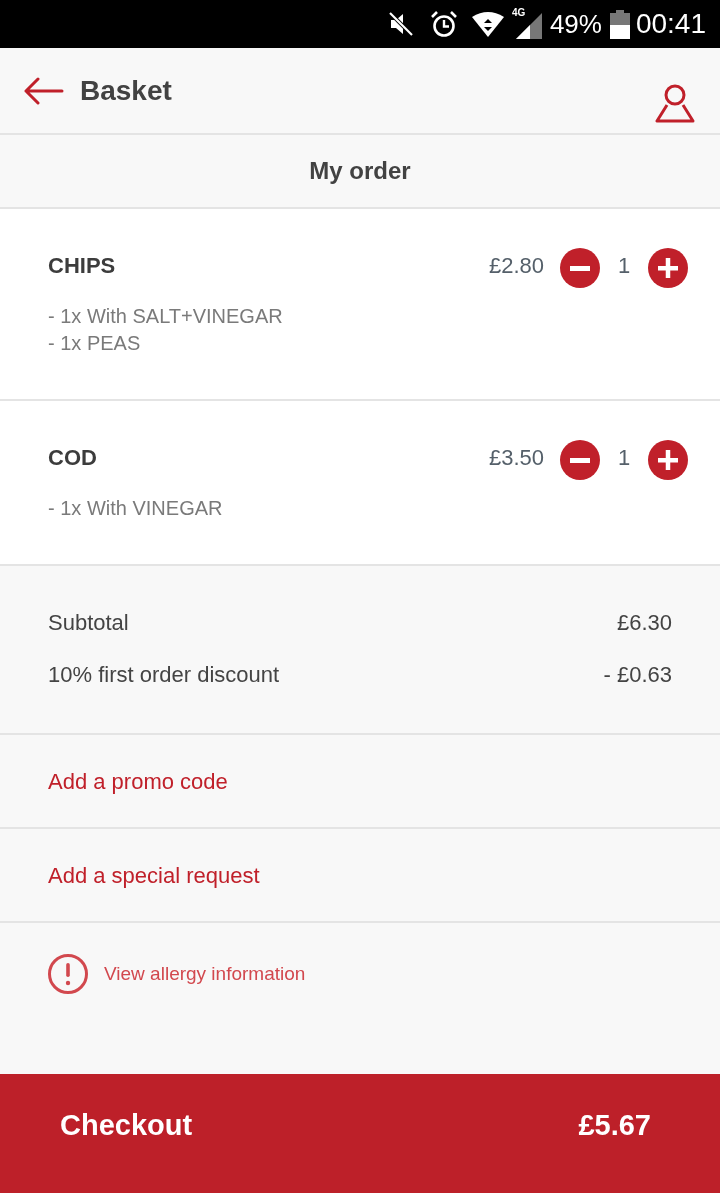  Describe the element at coordinates (44, 90) in the screenshot. I see `back-arrow-icon` at that location.